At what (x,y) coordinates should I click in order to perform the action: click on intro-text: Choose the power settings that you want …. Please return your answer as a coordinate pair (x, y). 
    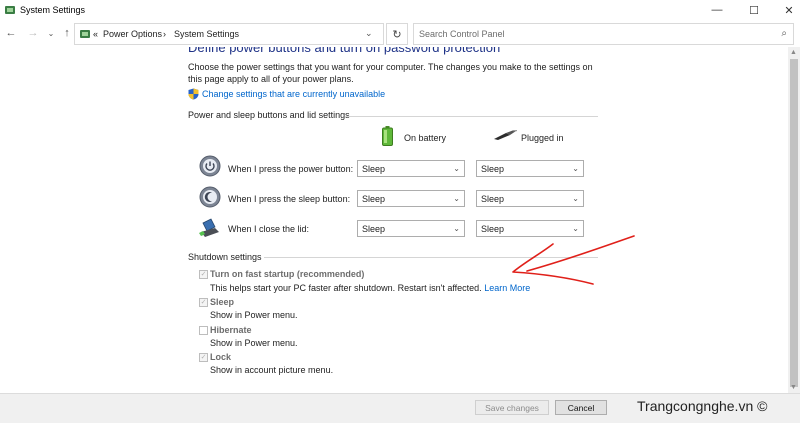
    Looking at the image, I should click on (390, 73).